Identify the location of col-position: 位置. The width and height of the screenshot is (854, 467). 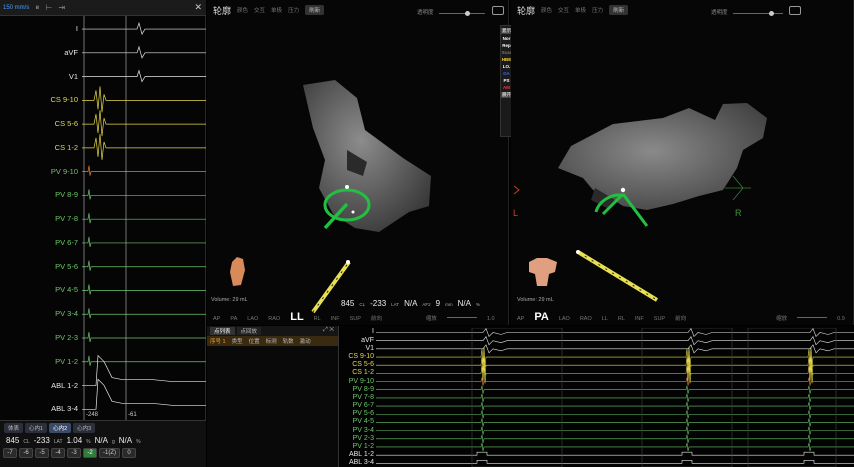
(254, 341).